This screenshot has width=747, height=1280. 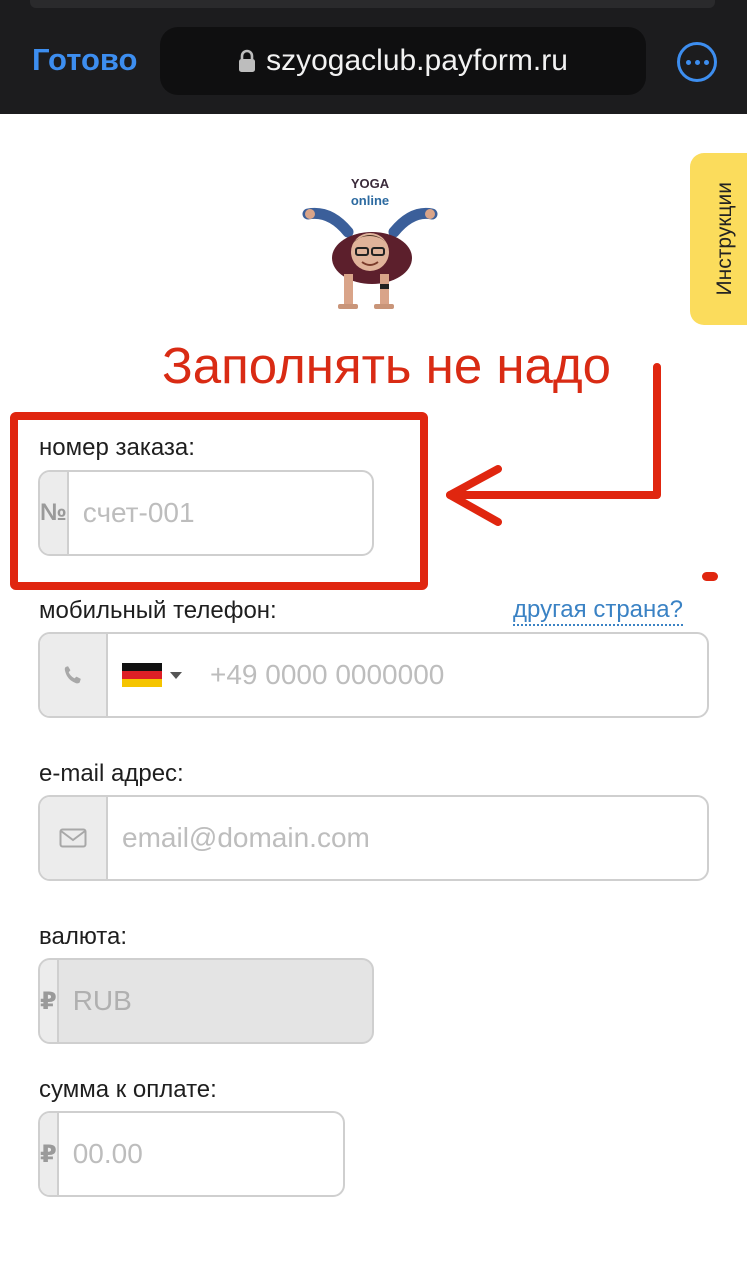 What do you see at coordinates (117, 447) in the screenshot?
I see `order-number-label: номер заказа:` at bounding box center [117, 447].